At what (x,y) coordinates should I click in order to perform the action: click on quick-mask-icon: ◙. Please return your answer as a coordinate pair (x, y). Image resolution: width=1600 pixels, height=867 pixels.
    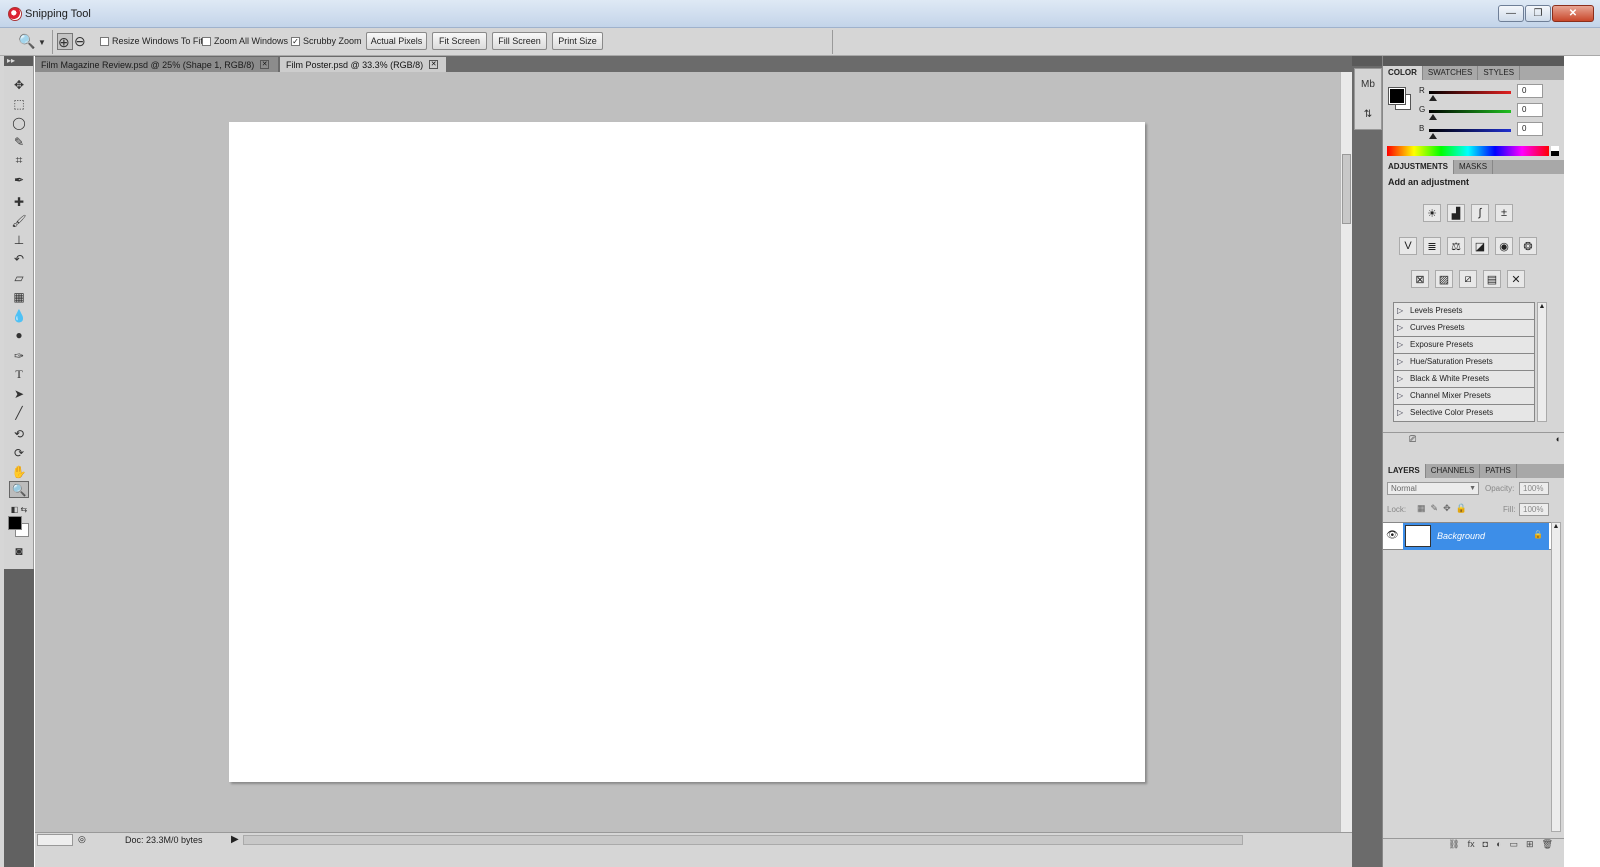
    Looking at the image, I should click on (19, 550).